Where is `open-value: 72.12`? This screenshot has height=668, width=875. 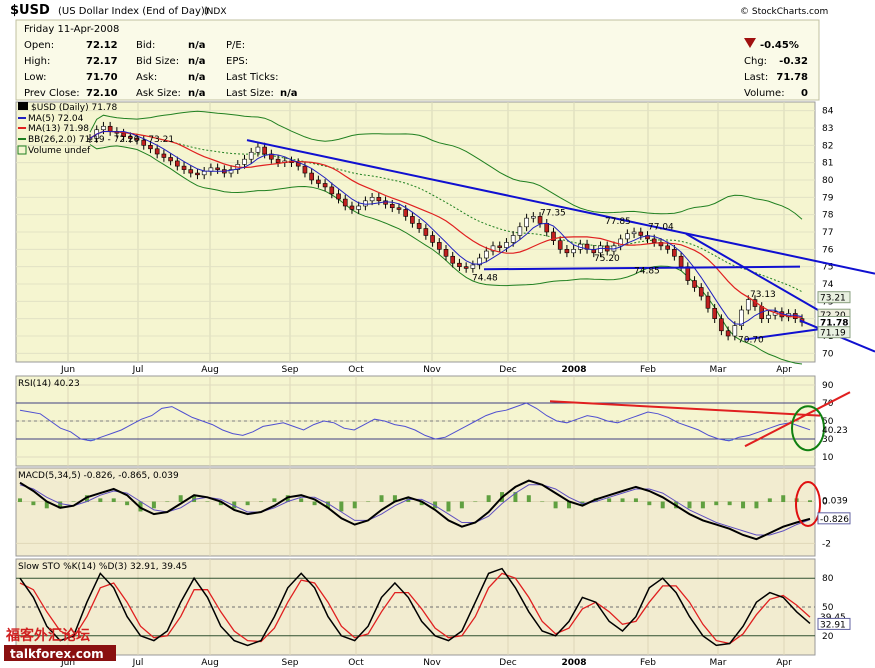
open-value: 72.12 is located at coordinates (102, 45).